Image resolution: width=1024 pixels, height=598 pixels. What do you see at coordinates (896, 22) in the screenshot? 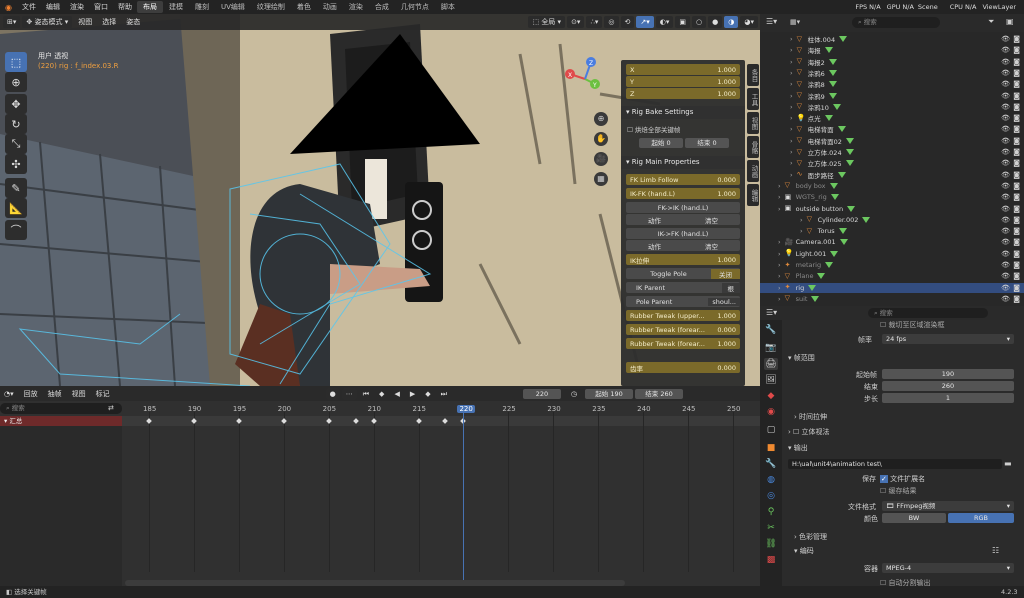
I see `outliner-search-input: ⌕ 搜索` at bounding box center [896, 22].